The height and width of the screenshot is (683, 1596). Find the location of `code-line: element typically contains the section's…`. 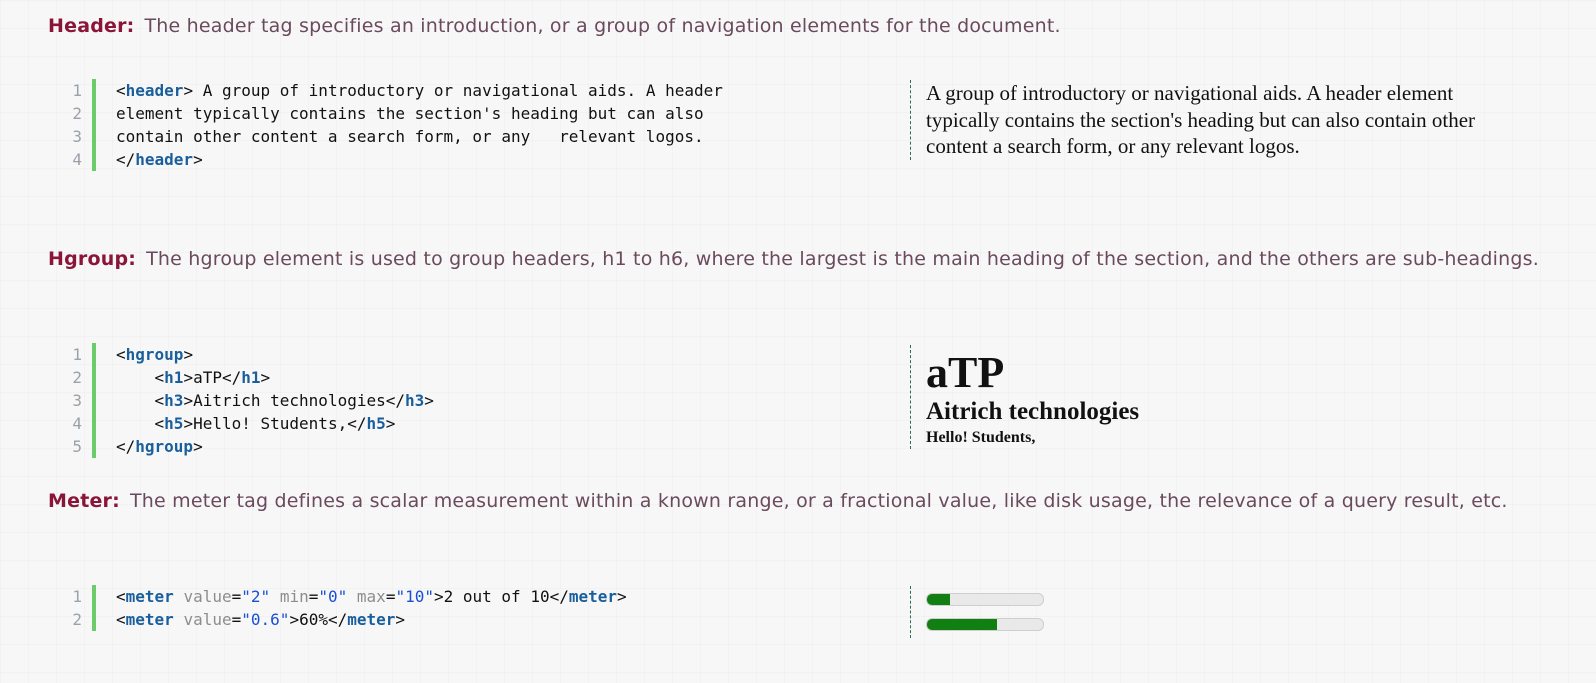

code-line: element typically contains the section's… is located at coordinates (410, 113).